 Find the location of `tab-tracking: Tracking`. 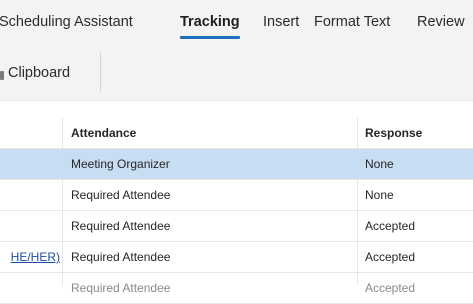

tab-tracking: Tracking is located at coordinates (210, 26).